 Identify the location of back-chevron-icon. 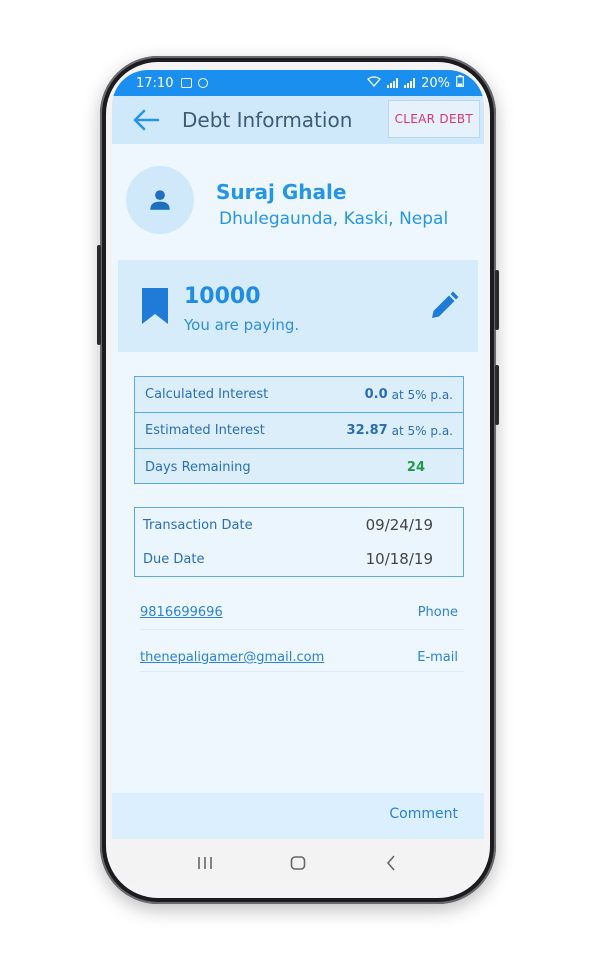
(391, 863).